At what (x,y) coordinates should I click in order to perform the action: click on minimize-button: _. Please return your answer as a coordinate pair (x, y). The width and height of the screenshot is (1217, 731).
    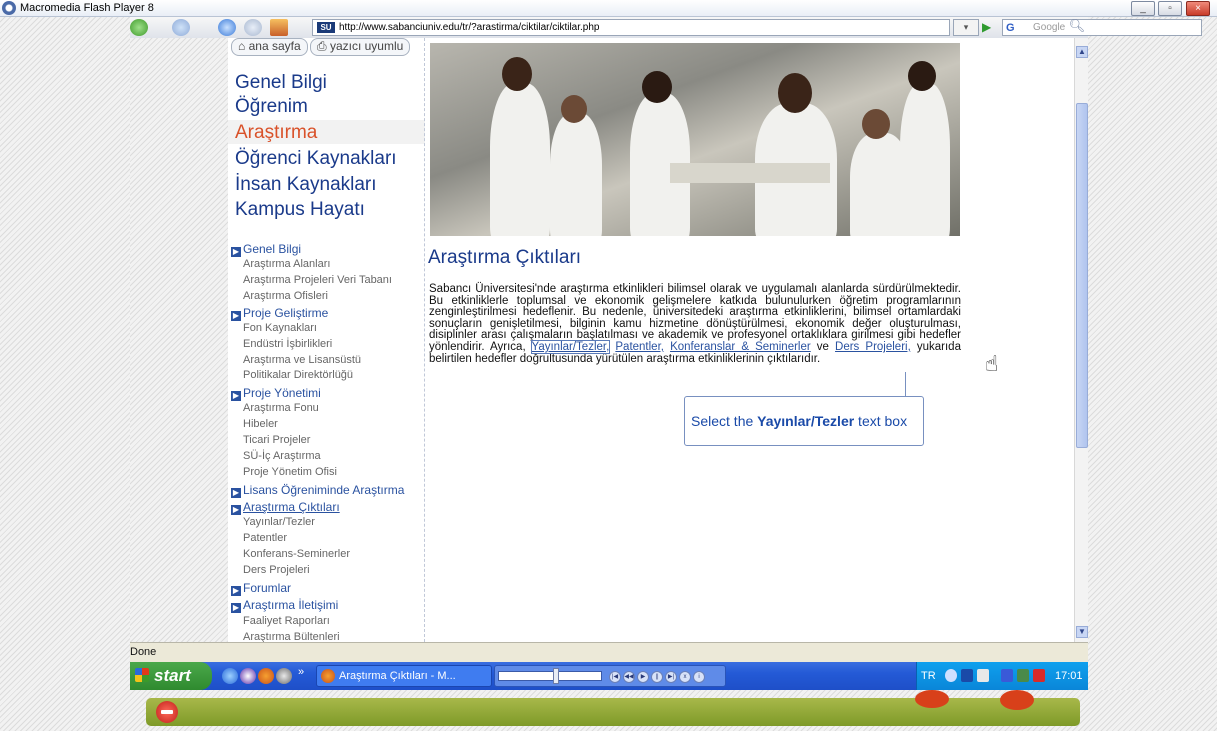
    Looking at the image, I should click on (1143, 8).